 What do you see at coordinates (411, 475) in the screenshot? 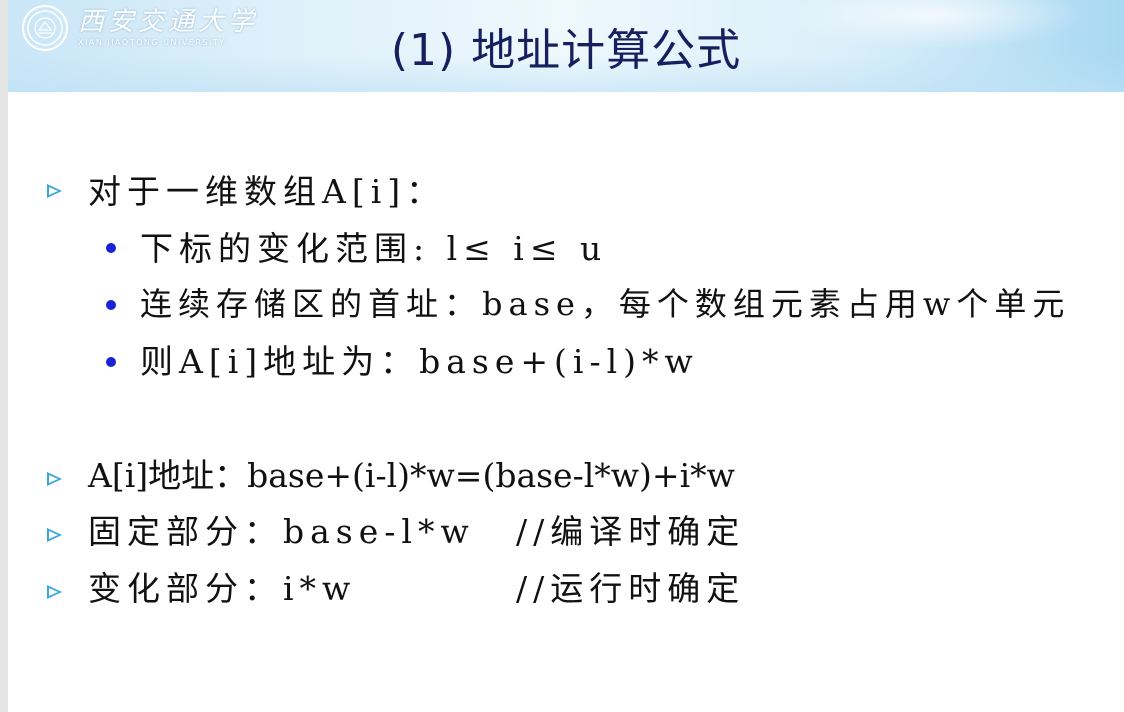
I see `bullet-item-address-expansion: A[i]地址：base+(i-l)*w=(base-l*w)+i*w` at bounding box center [411, 475].